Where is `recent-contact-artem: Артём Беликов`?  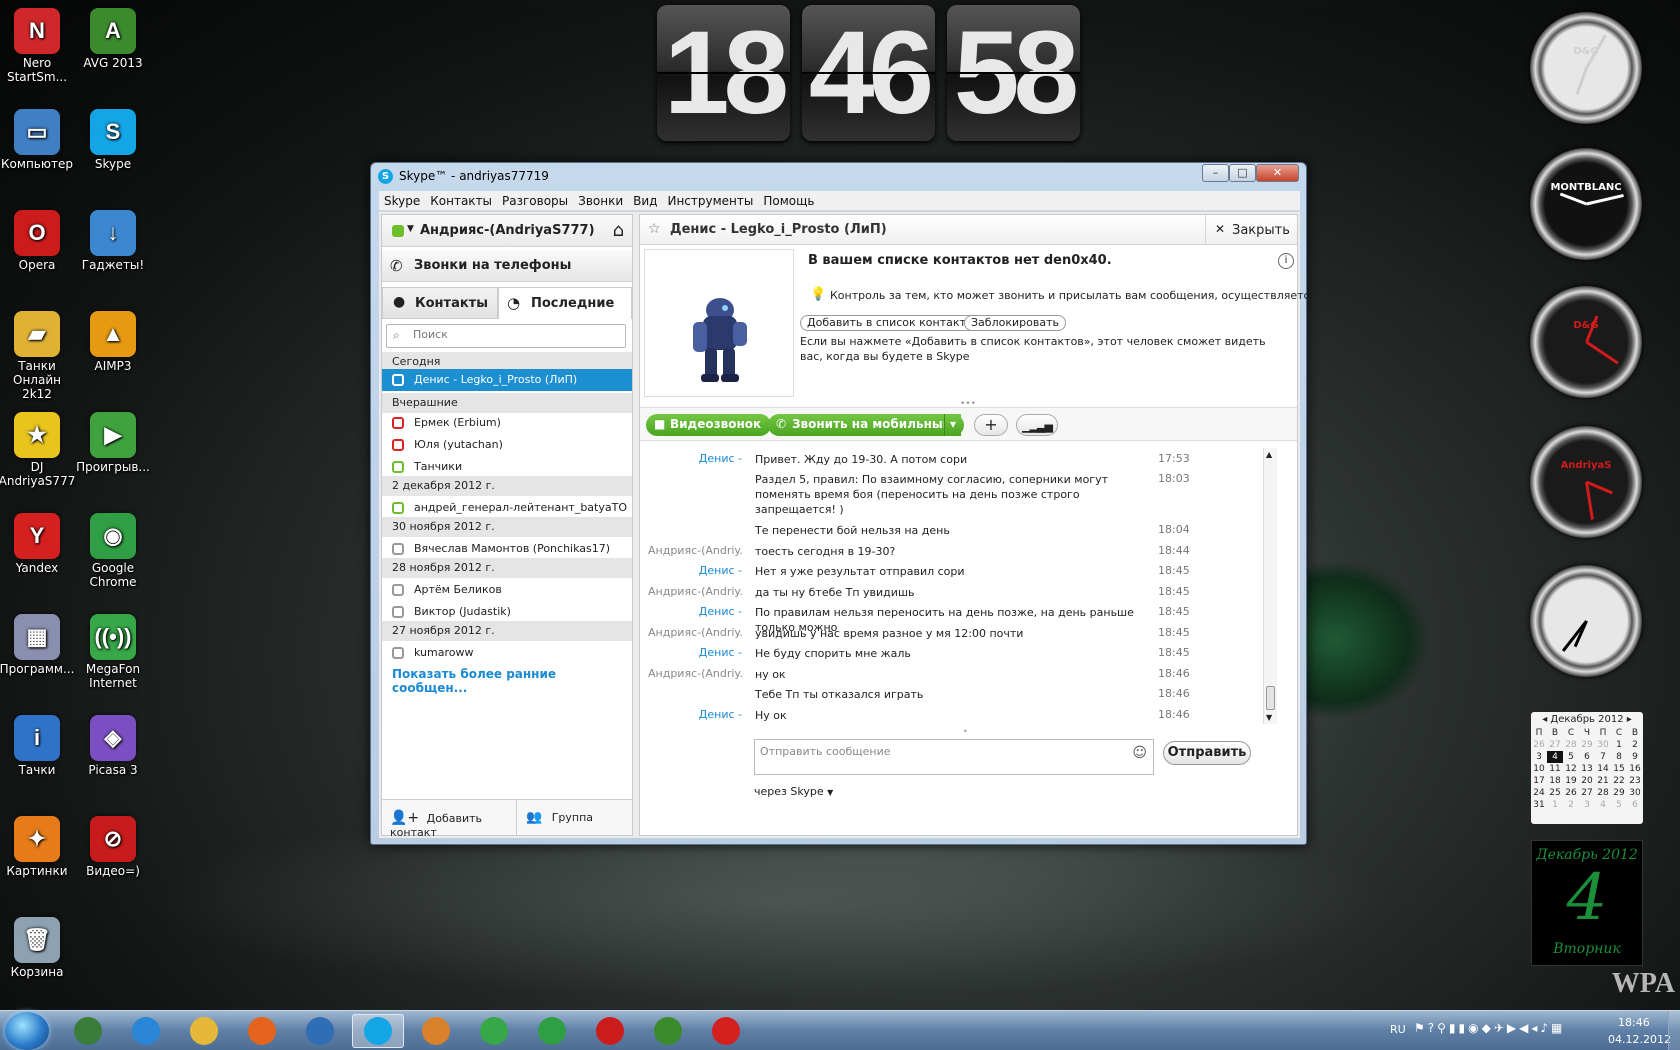
recent-contact-artem: Артём Беликов is located at coordinates (507, 590).